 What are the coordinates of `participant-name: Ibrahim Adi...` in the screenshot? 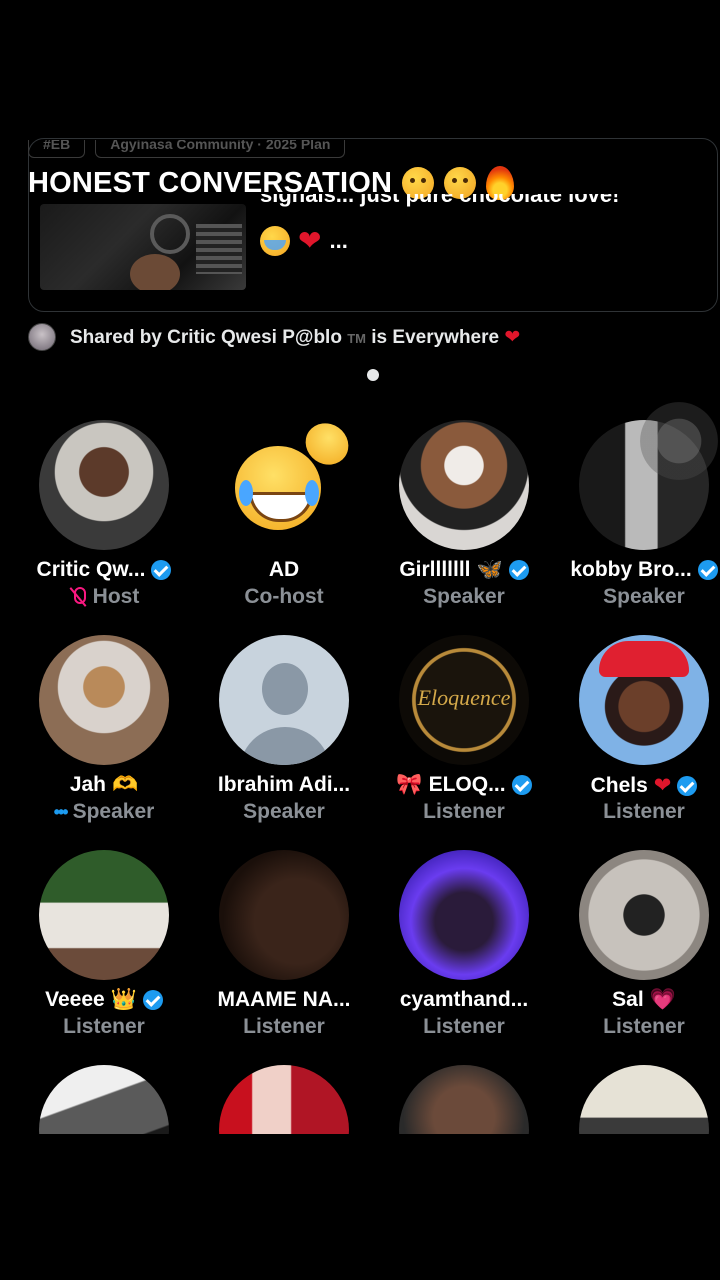 It's located at (284, 785).